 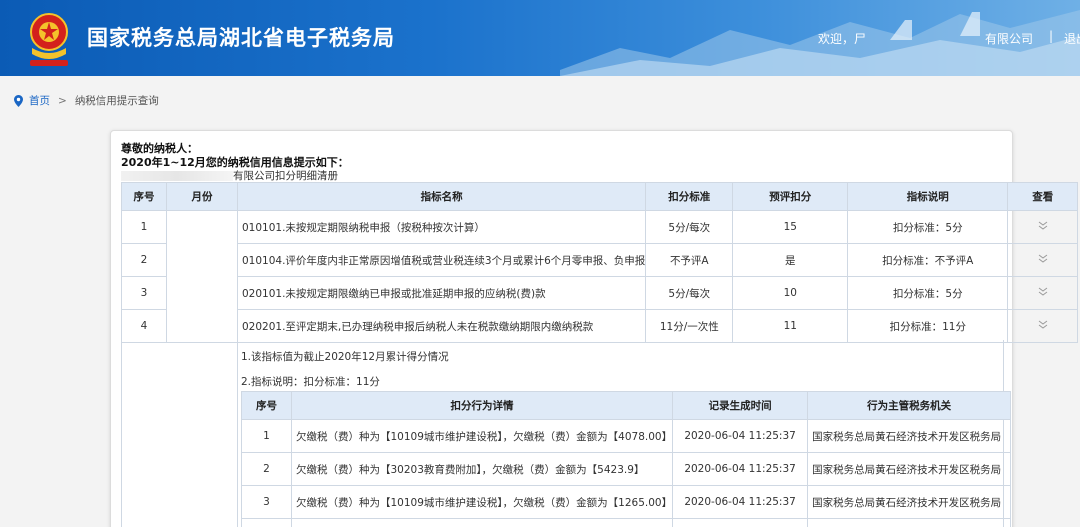 I want to click on company-detail-title: 有限公司扣分明细清册, so click(x=229, y=175).